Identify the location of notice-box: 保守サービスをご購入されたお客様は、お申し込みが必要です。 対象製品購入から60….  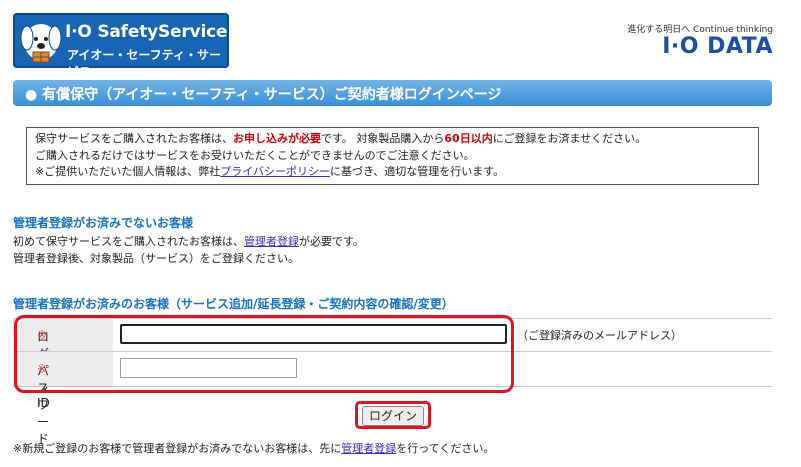
(392, 156).